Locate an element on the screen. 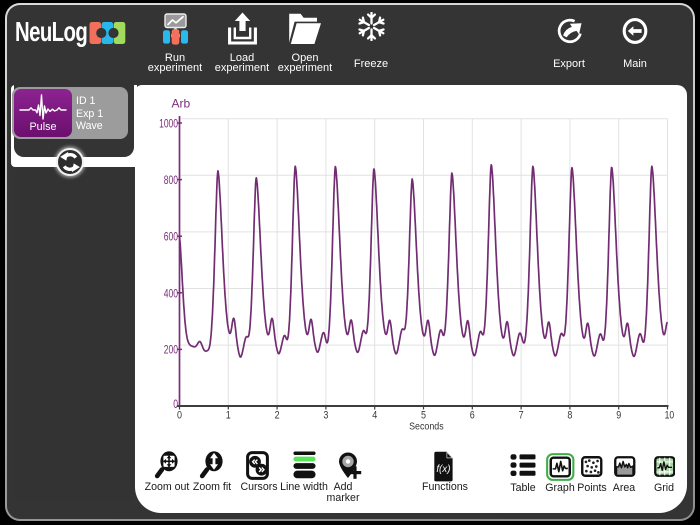  svg-text: 9 is located at coordinates (618, 416).